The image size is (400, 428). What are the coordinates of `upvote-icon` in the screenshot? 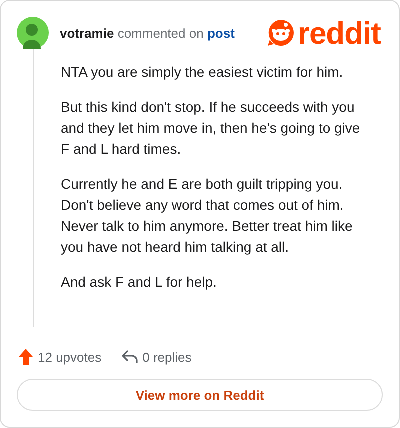 It's located at (26, 357).